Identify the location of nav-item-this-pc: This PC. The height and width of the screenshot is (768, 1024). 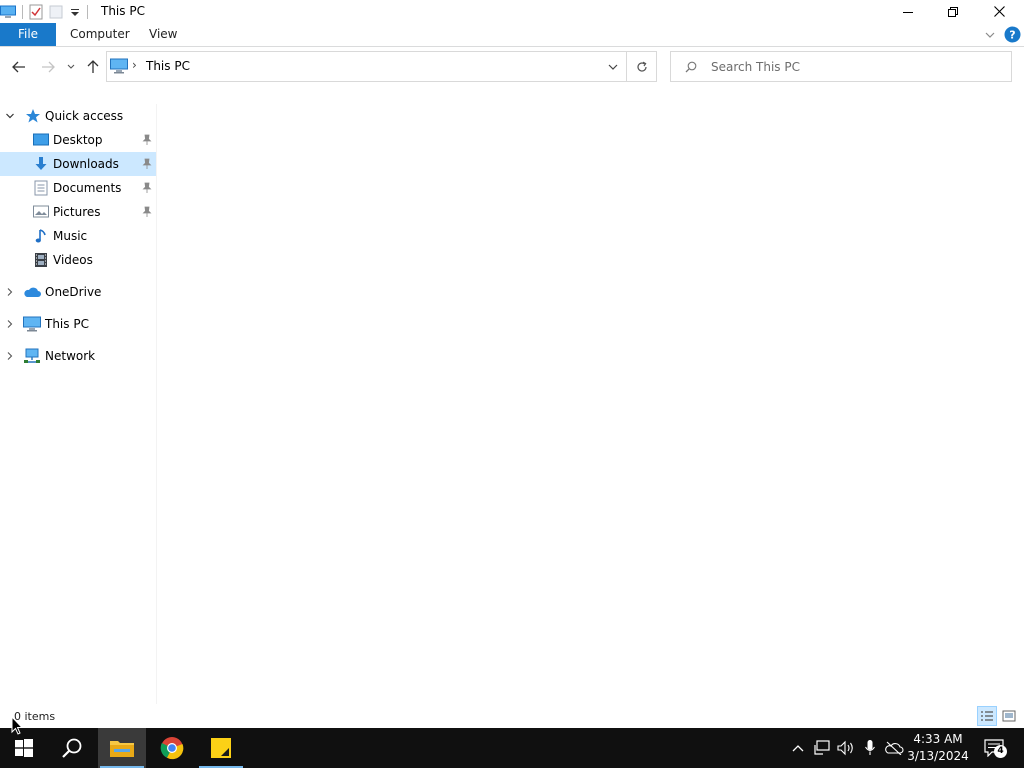
(78, 324).